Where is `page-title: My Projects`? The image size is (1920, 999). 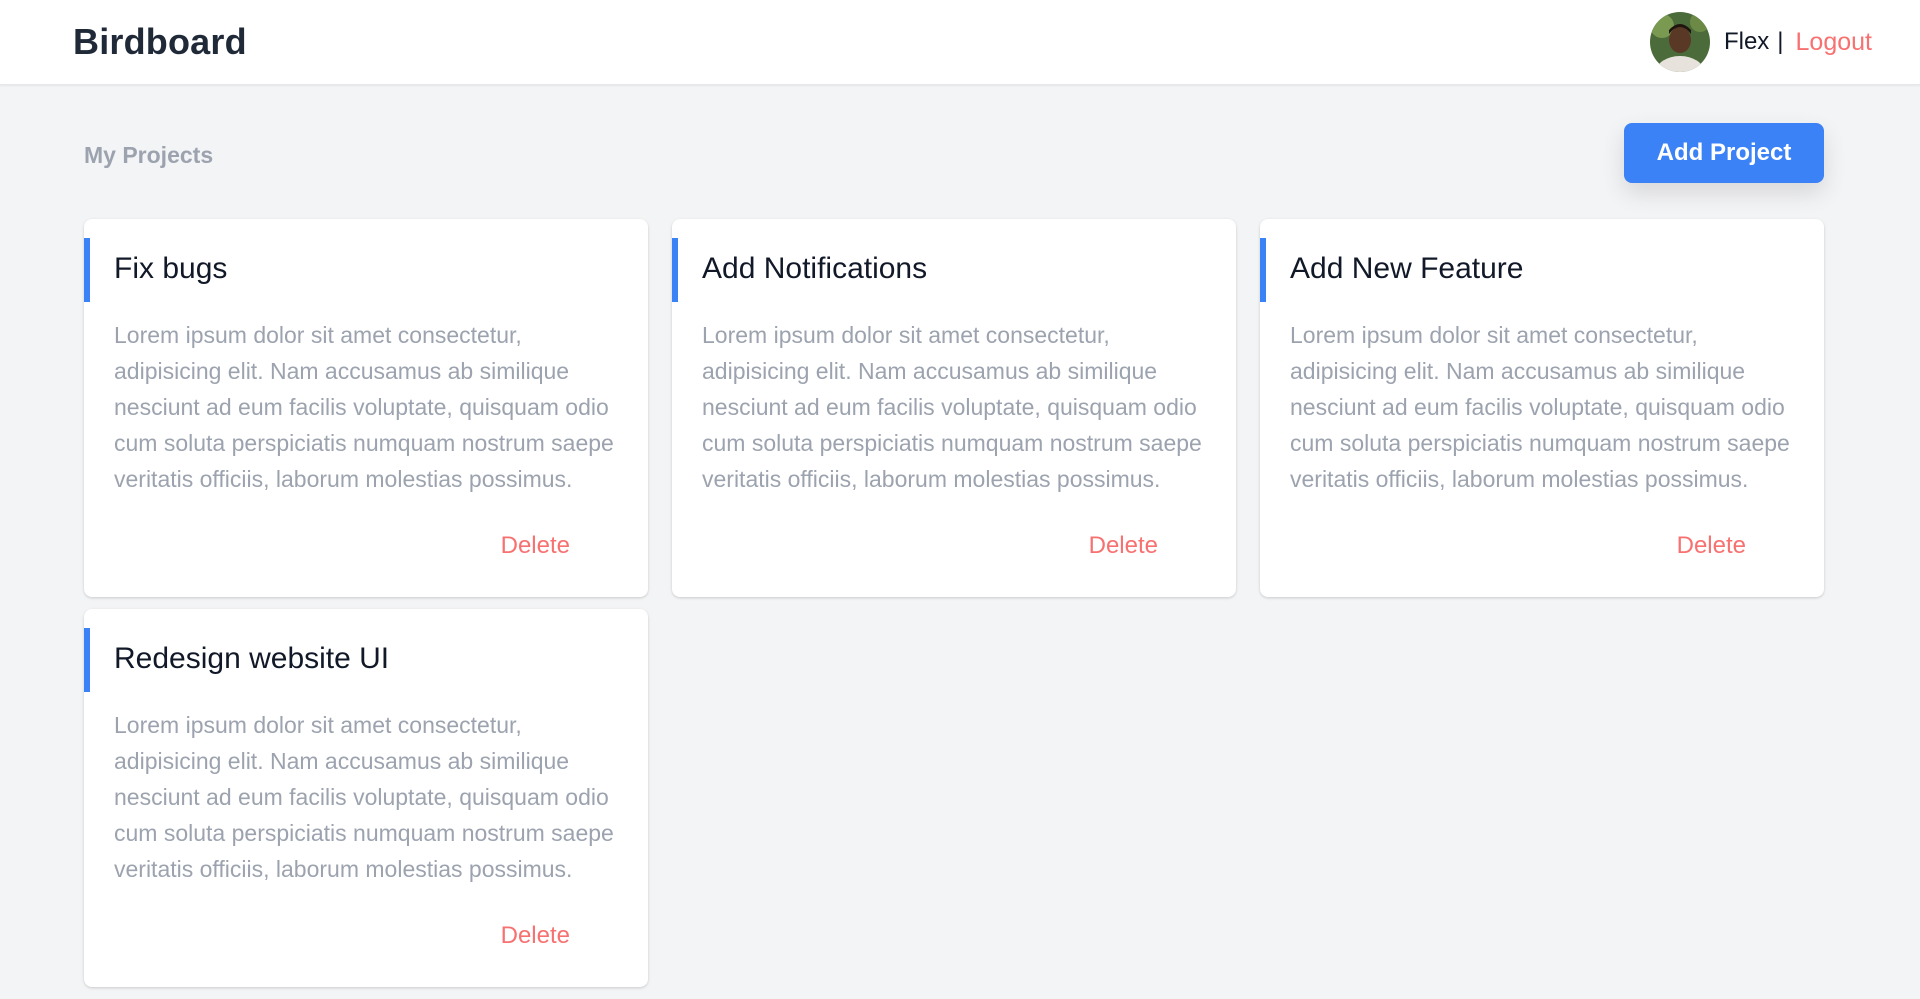
page-title: My Projects is located at coordinates (149, 155).